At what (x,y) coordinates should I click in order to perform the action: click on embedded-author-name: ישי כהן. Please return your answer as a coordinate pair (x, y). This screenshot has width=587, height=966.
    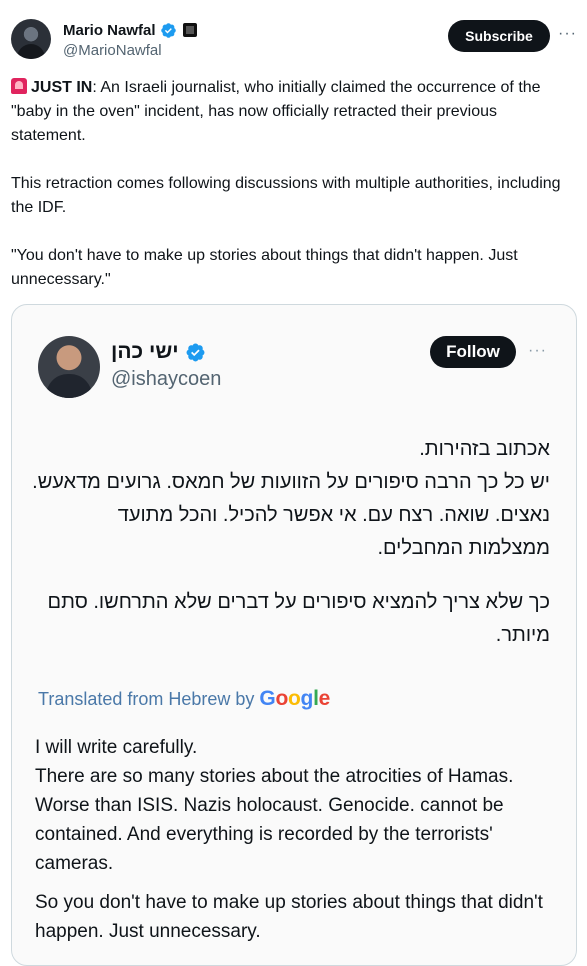
    Looking at the image, I should click on (145, 351).